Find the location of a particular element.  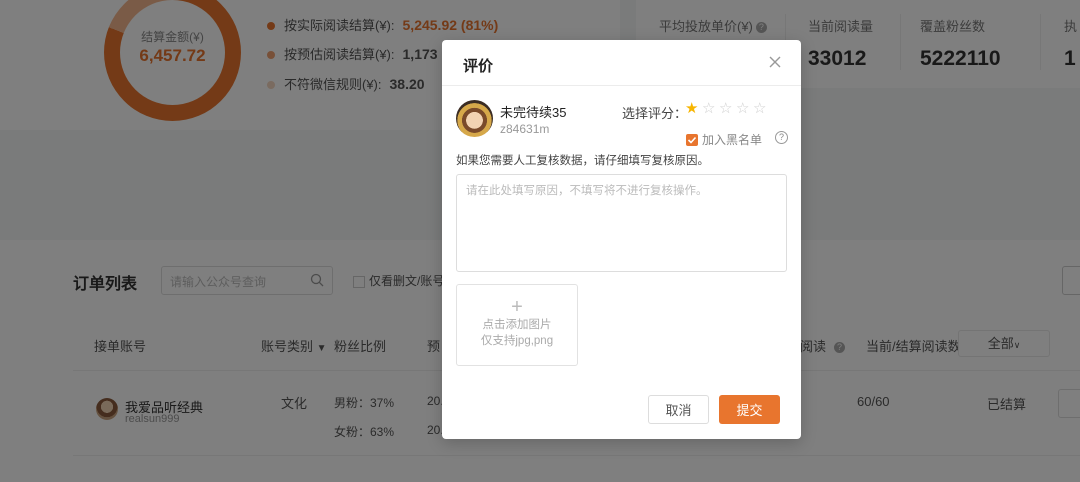

upload-format-hint: 仅支持jpg,png is located at coordinates (517, 341).